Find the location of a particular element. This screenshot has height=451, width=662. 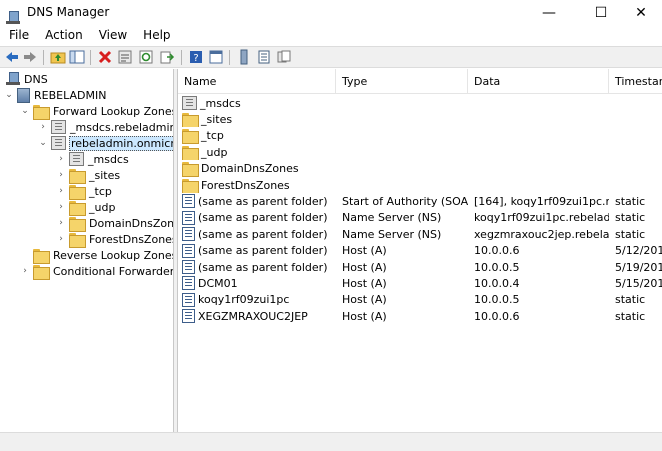

close-button: ✕ is located at coordinates (641, 13).